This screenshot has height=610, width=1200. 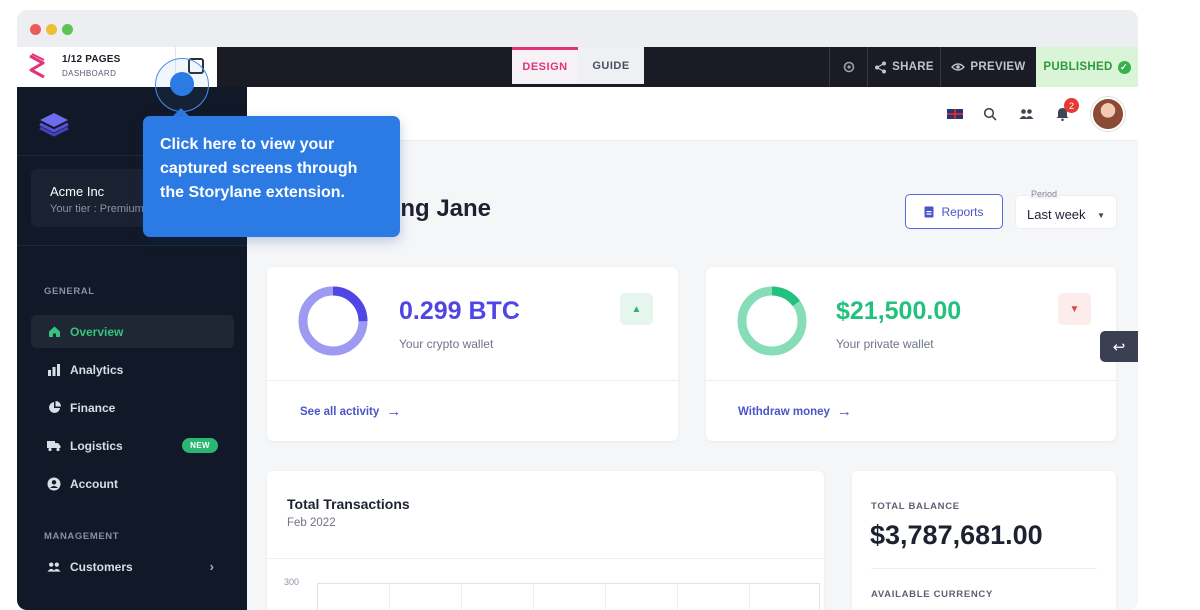 What do you see at coordinates (51, 29) in the screenshot?
I see `minimize-window-button` at bounding box center [51, 29].